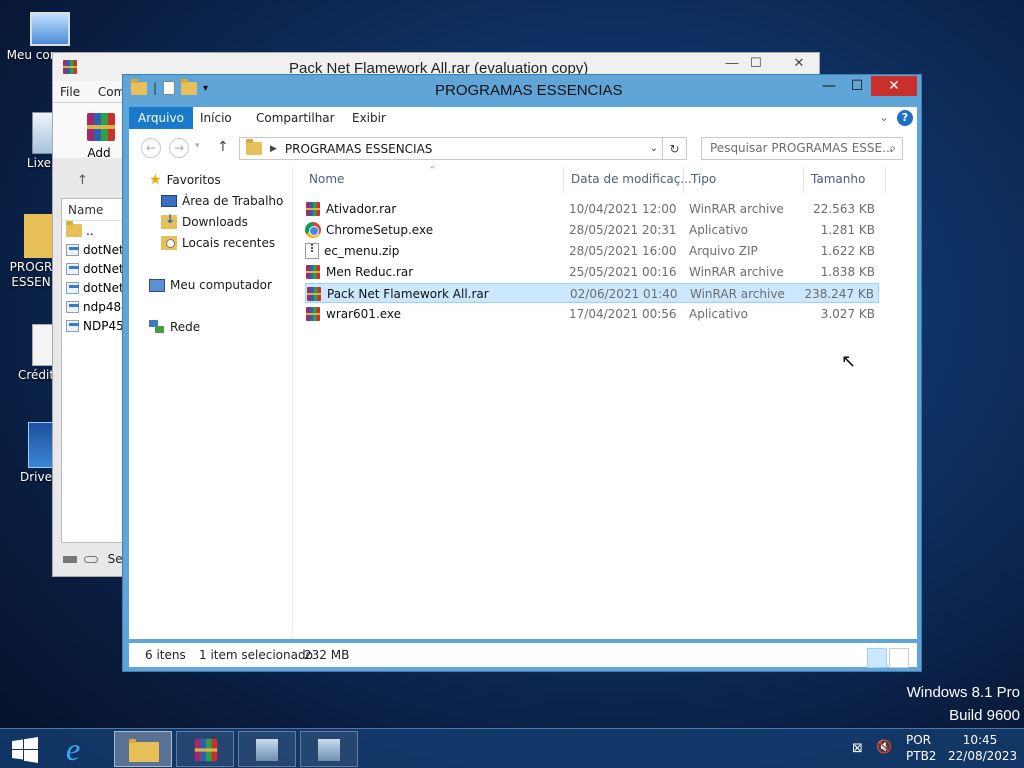 This screenshot has height=768, width=1024. What do you see at coordinates (99, 135) in the screenshot?
I see `add-button: Add` at bounding box center [99, 135].